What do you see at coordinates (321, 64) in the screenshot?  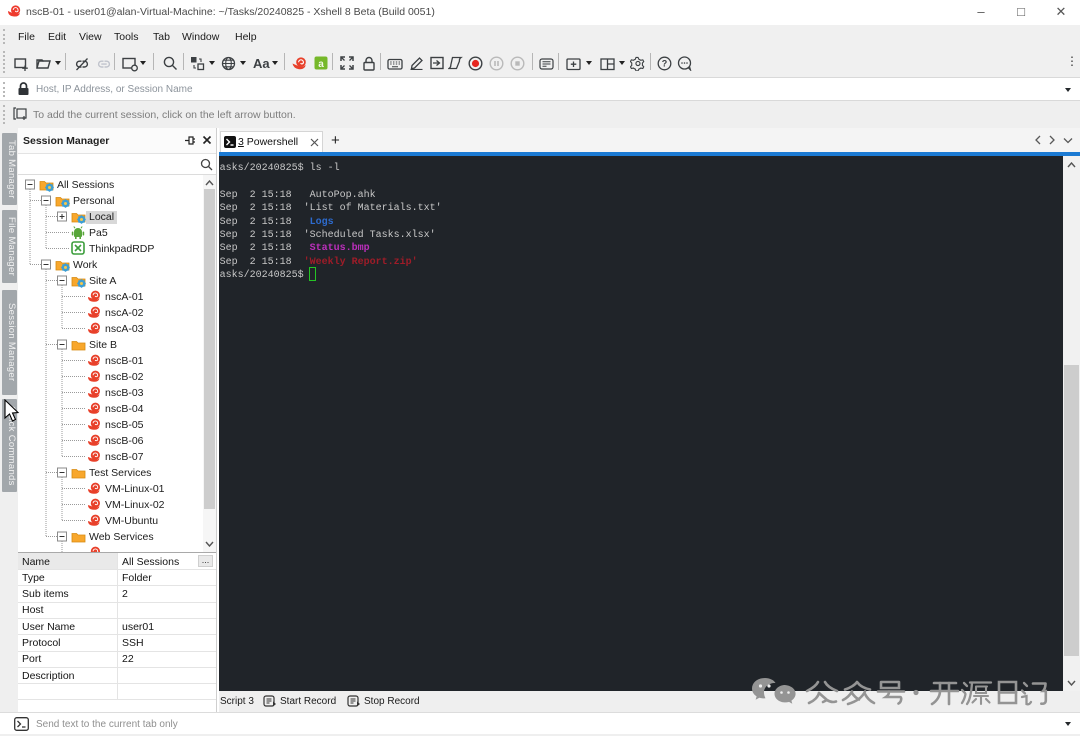 I see `svg-text: a` at bounding box center [321, 64].